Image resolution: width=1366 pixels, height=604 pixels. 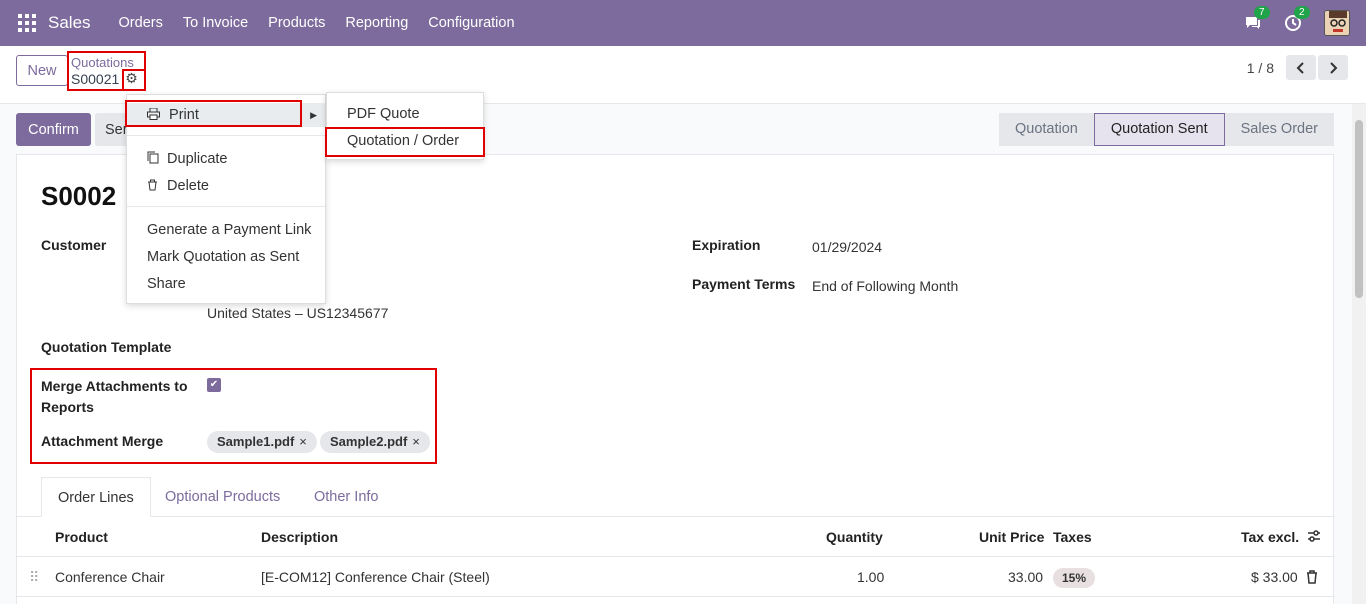 I want to click on menu-item-share: Share, so click(x=166, y=284).